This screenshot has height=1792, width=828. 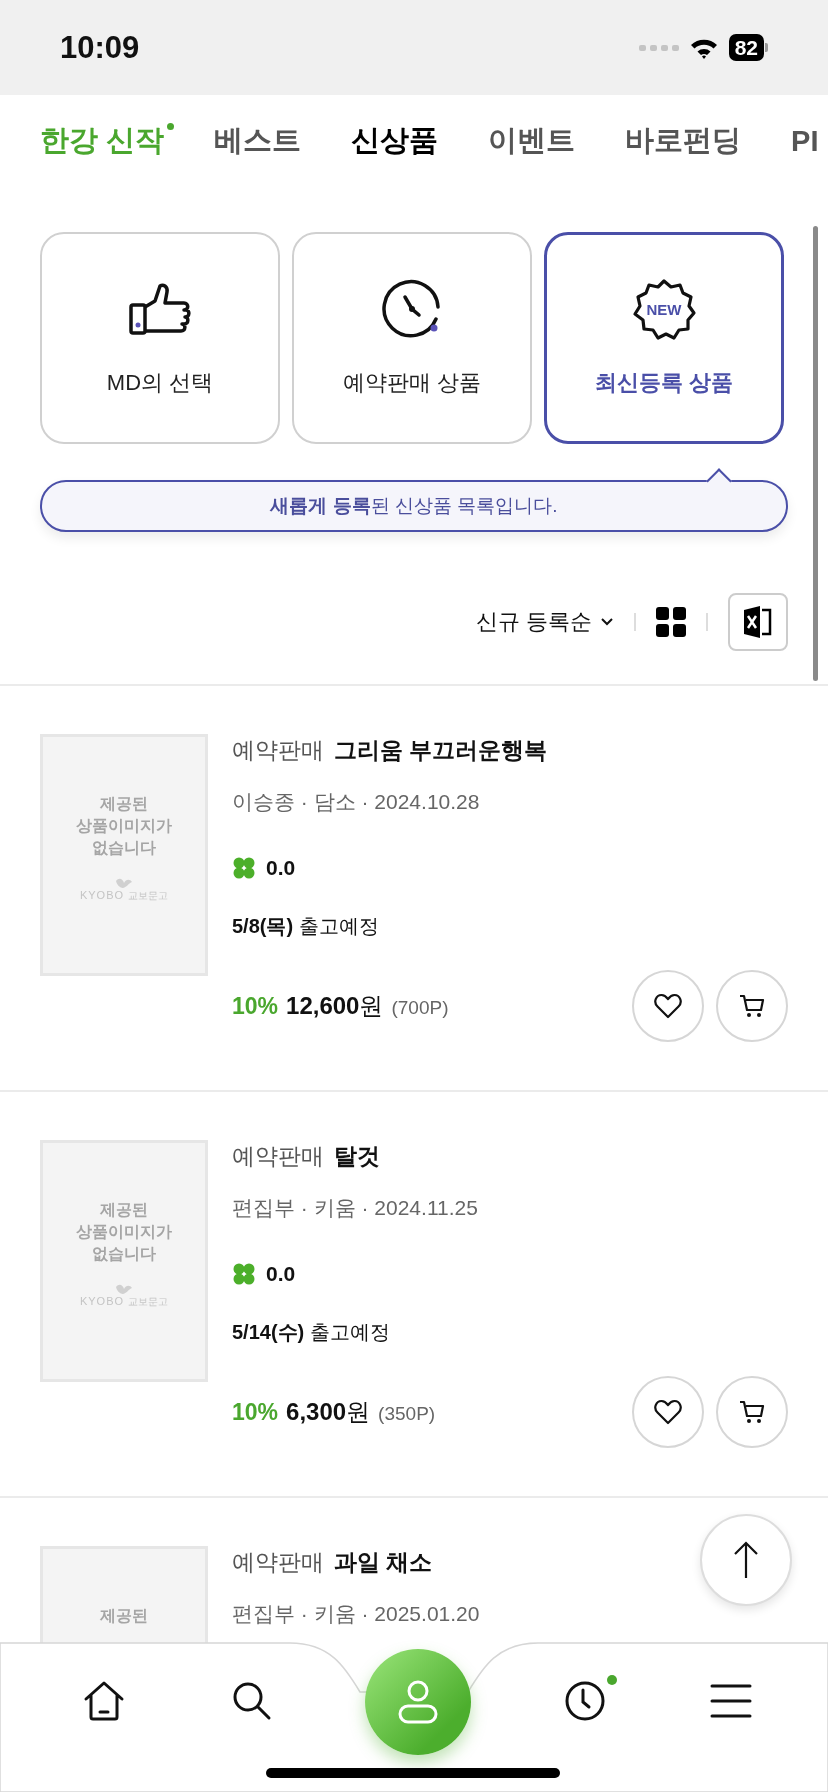 I want to click on sort-dropdown: 신규 등록순, so click(x=544, y=622).